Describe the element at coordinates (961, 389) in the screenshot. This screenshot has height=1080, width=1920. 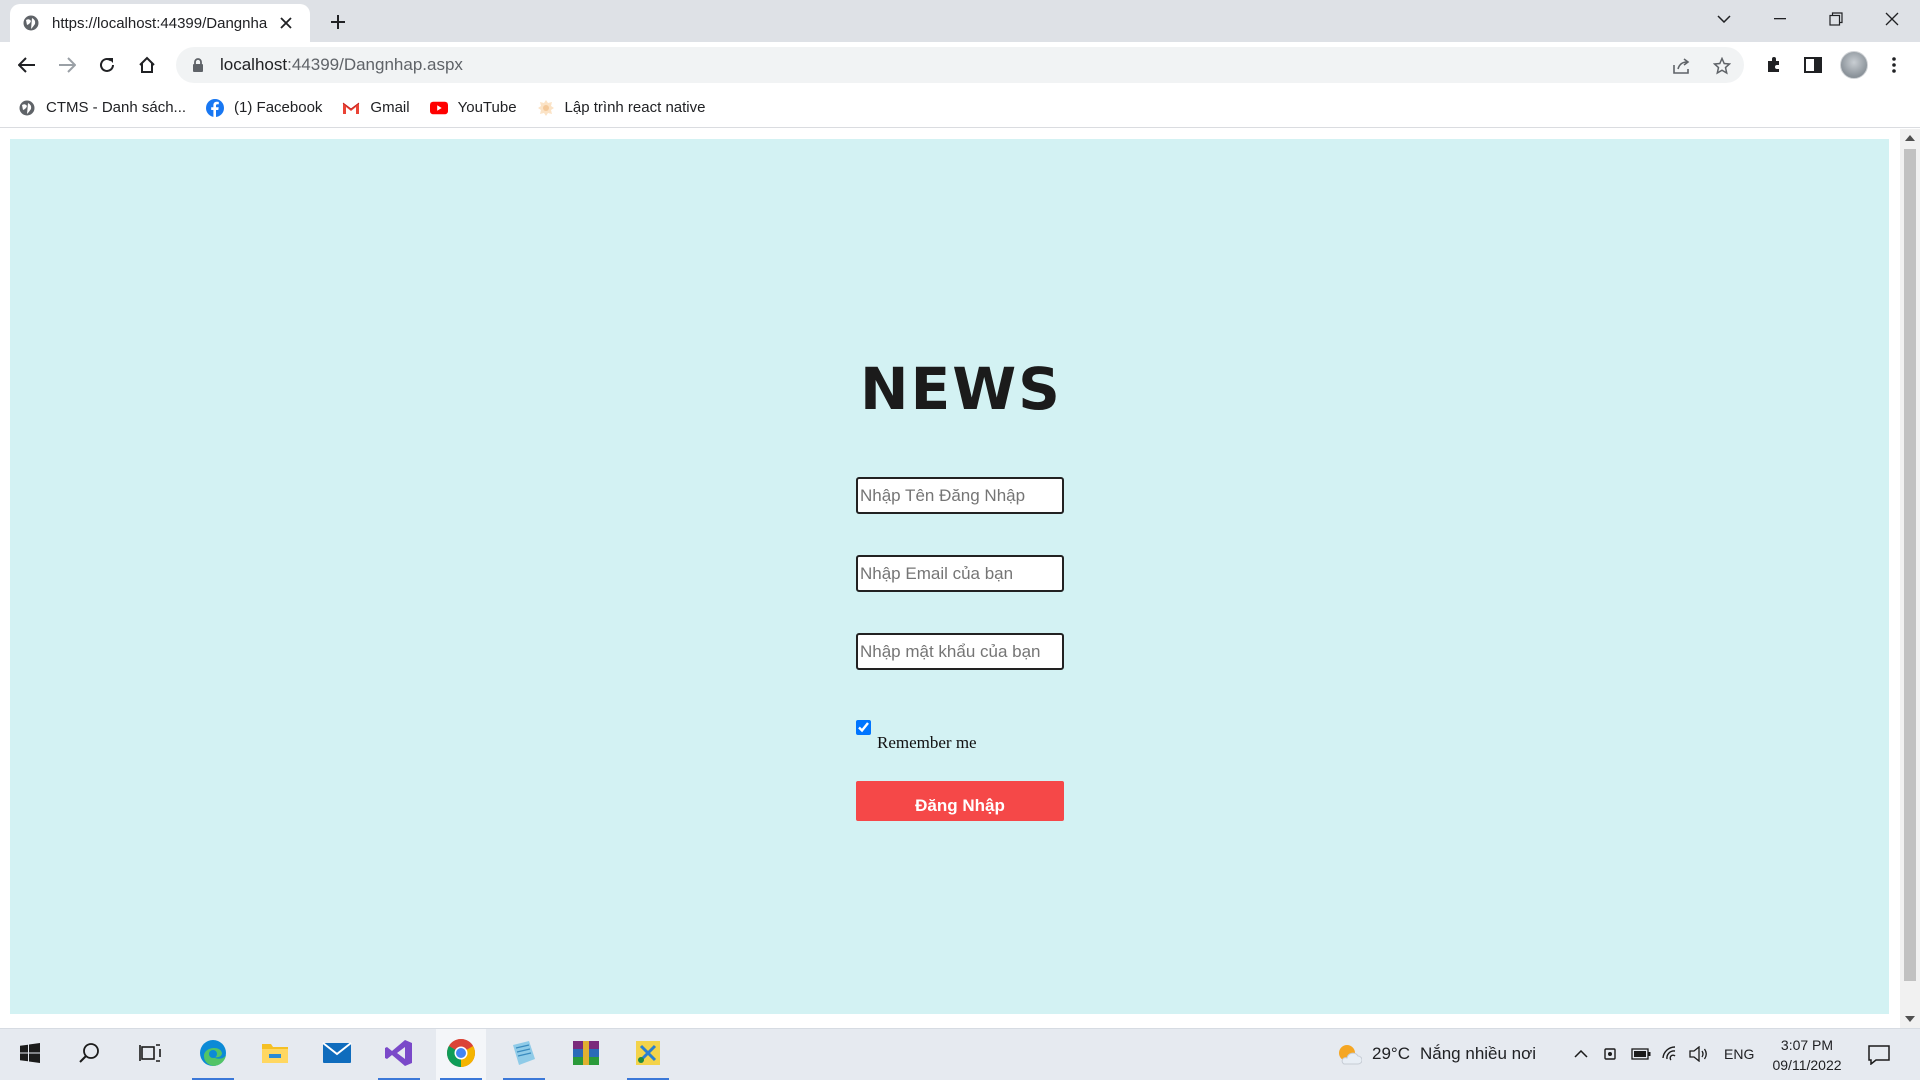
I see `brand-title: NEWS` at that location.